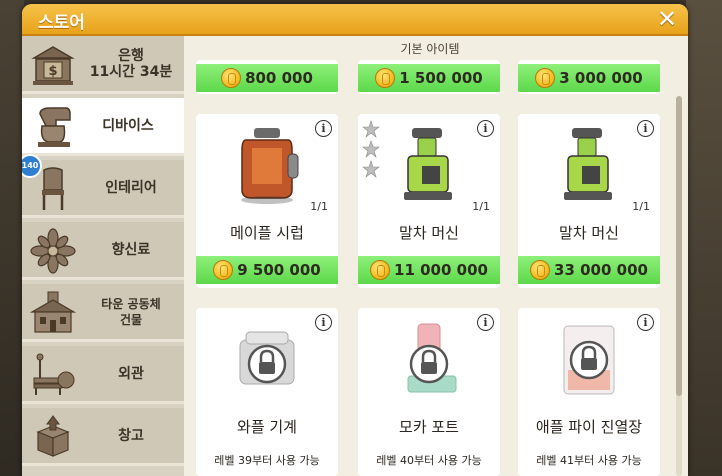 This screenshot has width=722, height=476. I want to click on buy-button: 1 500 000, so click(429, 78).